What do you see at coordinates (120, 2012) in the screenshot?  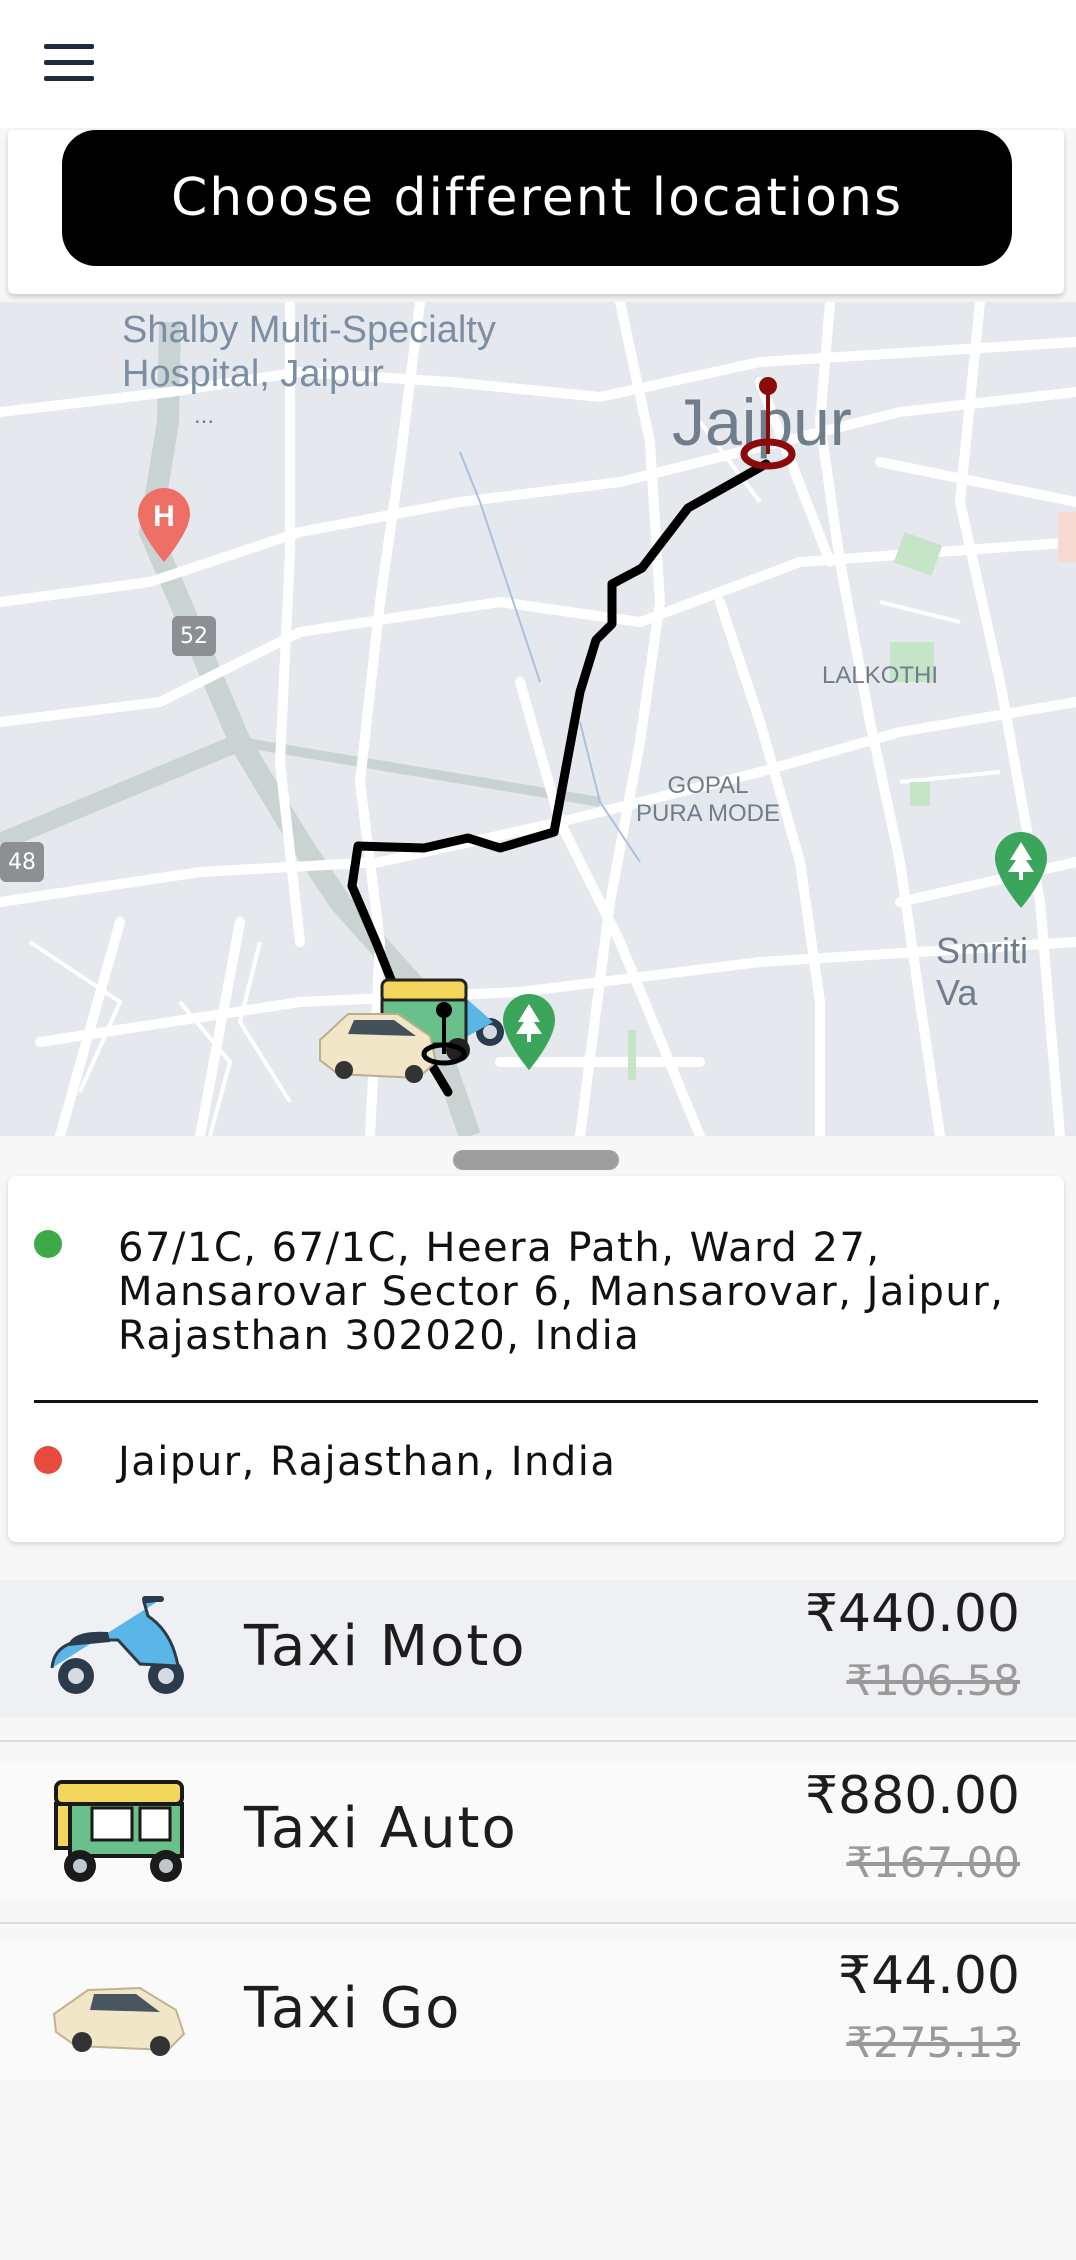 I see `car-icon` at bounding box center [120, 2012].